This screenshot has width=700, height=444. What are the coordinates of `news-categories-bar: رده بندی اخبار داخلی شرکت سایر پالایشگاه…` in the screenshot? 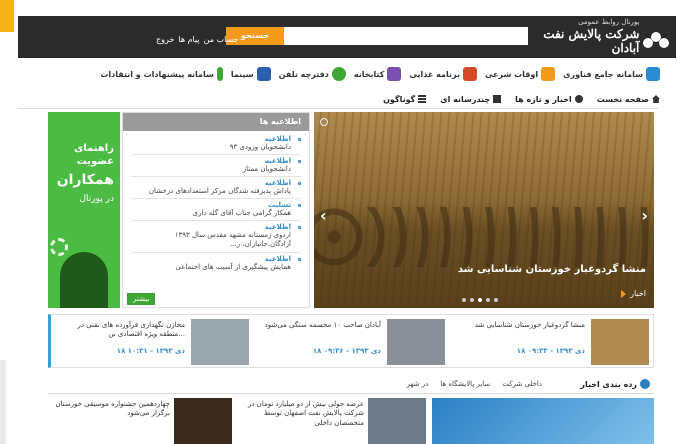 It's located at (351, 385).